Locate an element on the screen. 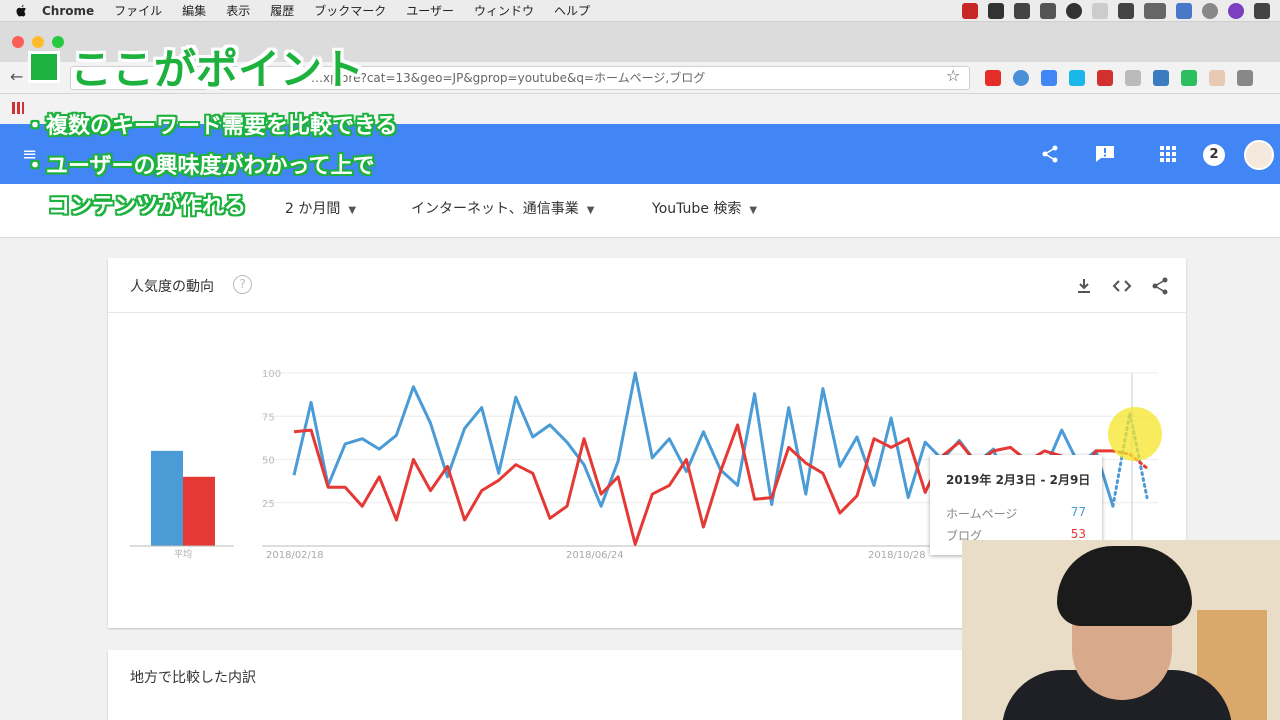 This screenshot has height=720, width=1280. green-square-icon is located at coordinates (44, 66).